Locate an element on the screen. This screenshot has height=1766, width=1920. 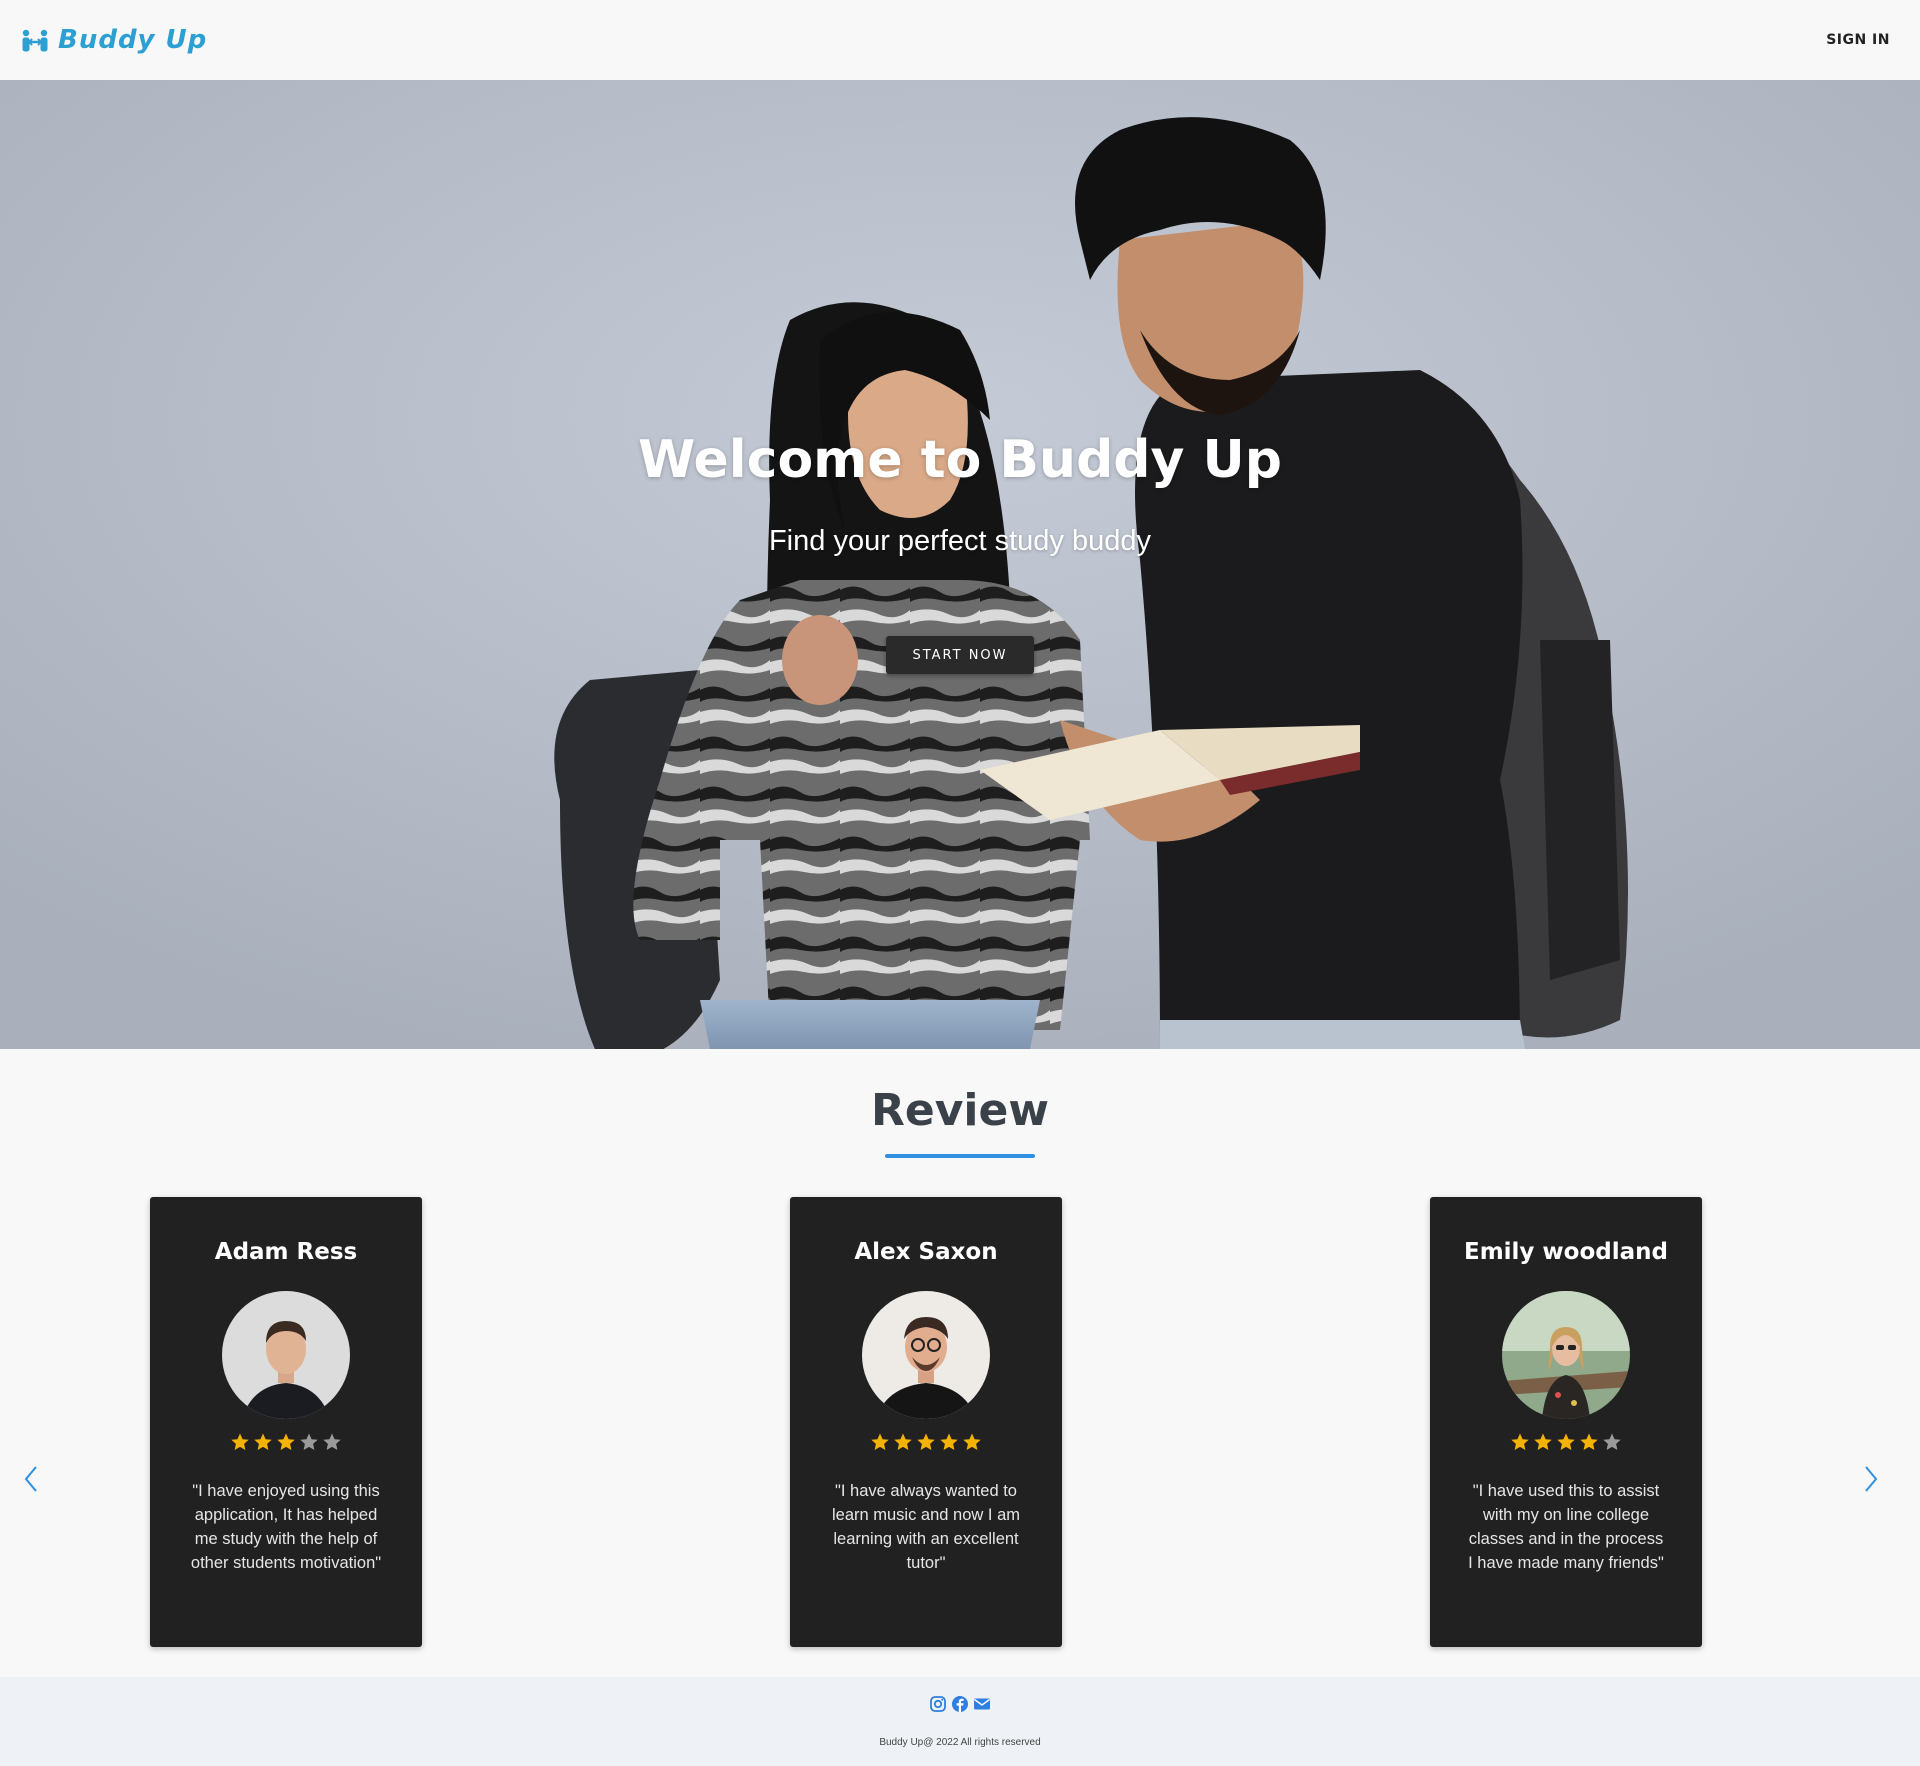
sign-in-link: SIGN IN is located at coordinates (1858, 40).